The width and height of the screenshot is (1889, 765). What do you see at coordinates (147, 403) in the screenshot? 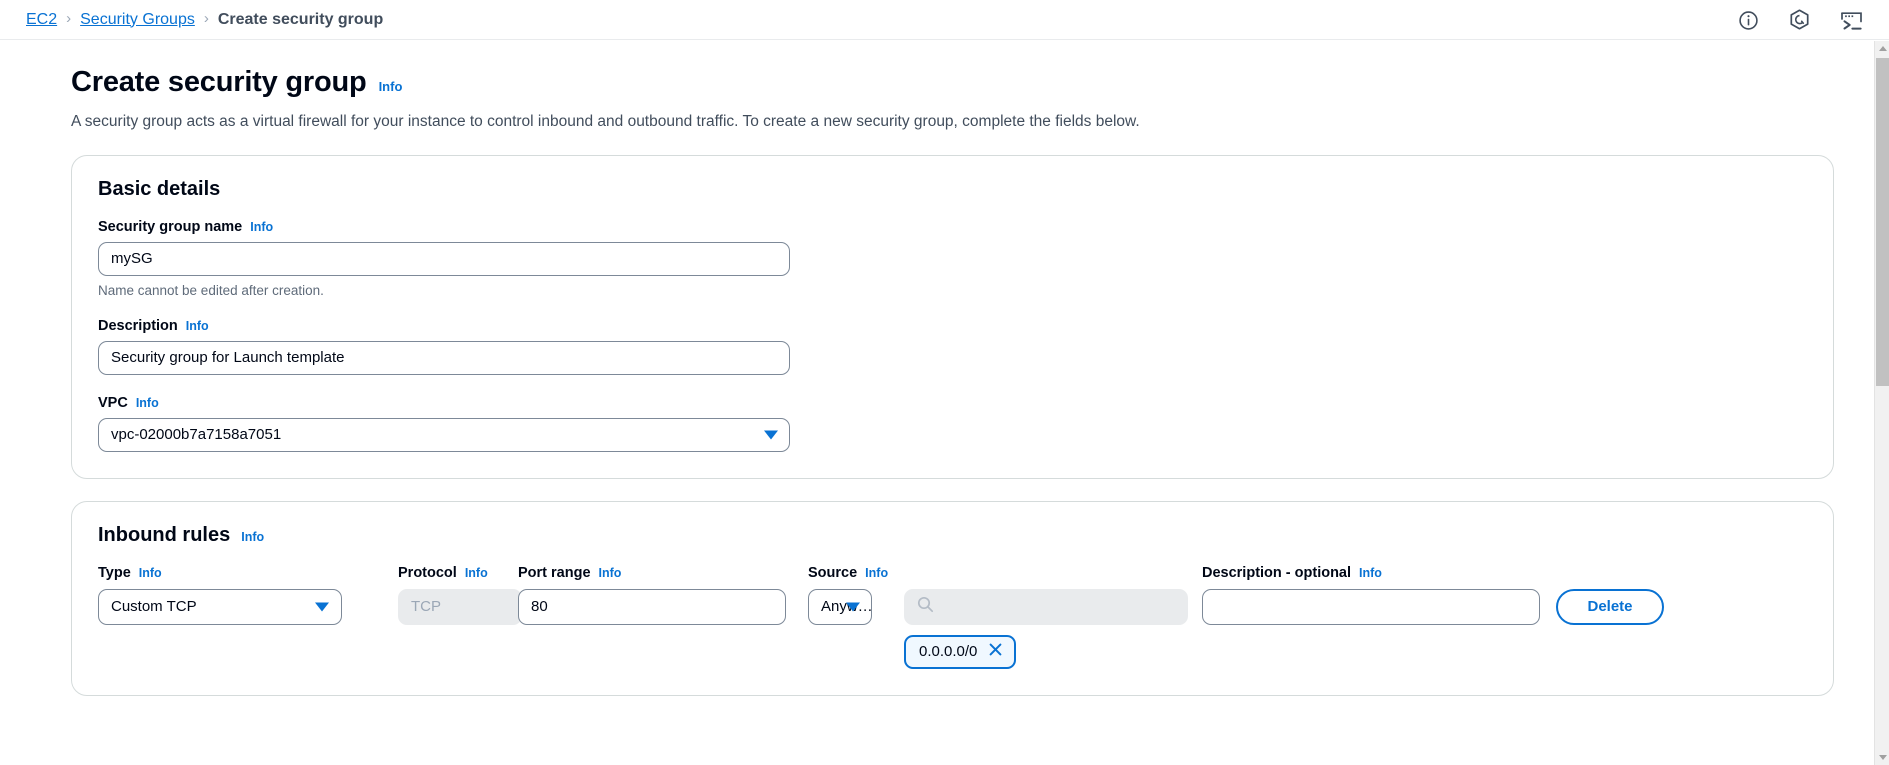
I see `vpc-info-link: Info` at bounding box center [147, 403].